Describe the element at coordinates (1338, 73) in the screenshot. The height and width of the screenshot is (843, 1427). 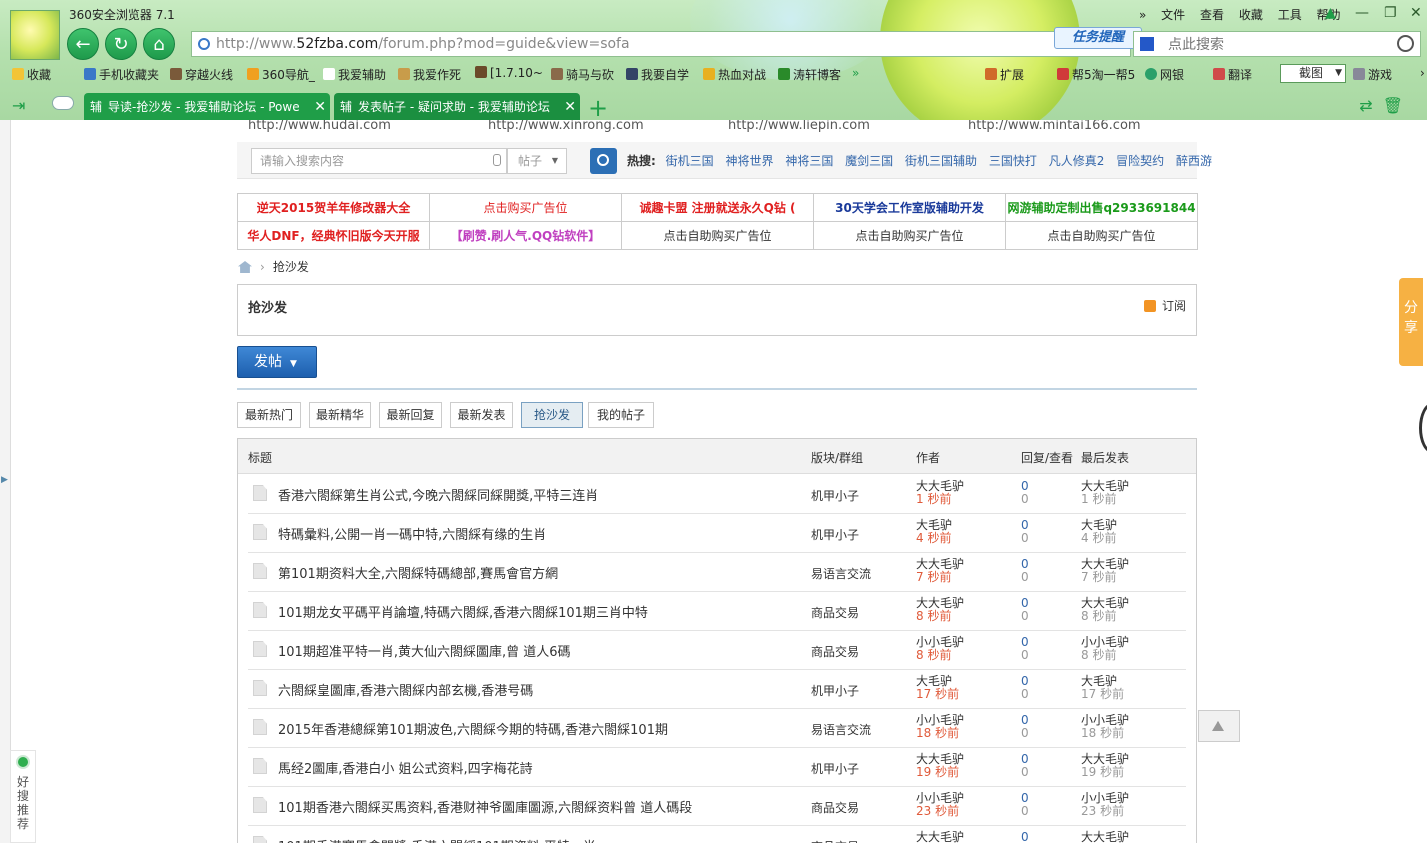
I see `chevron-down-icon: ▼` at that location.